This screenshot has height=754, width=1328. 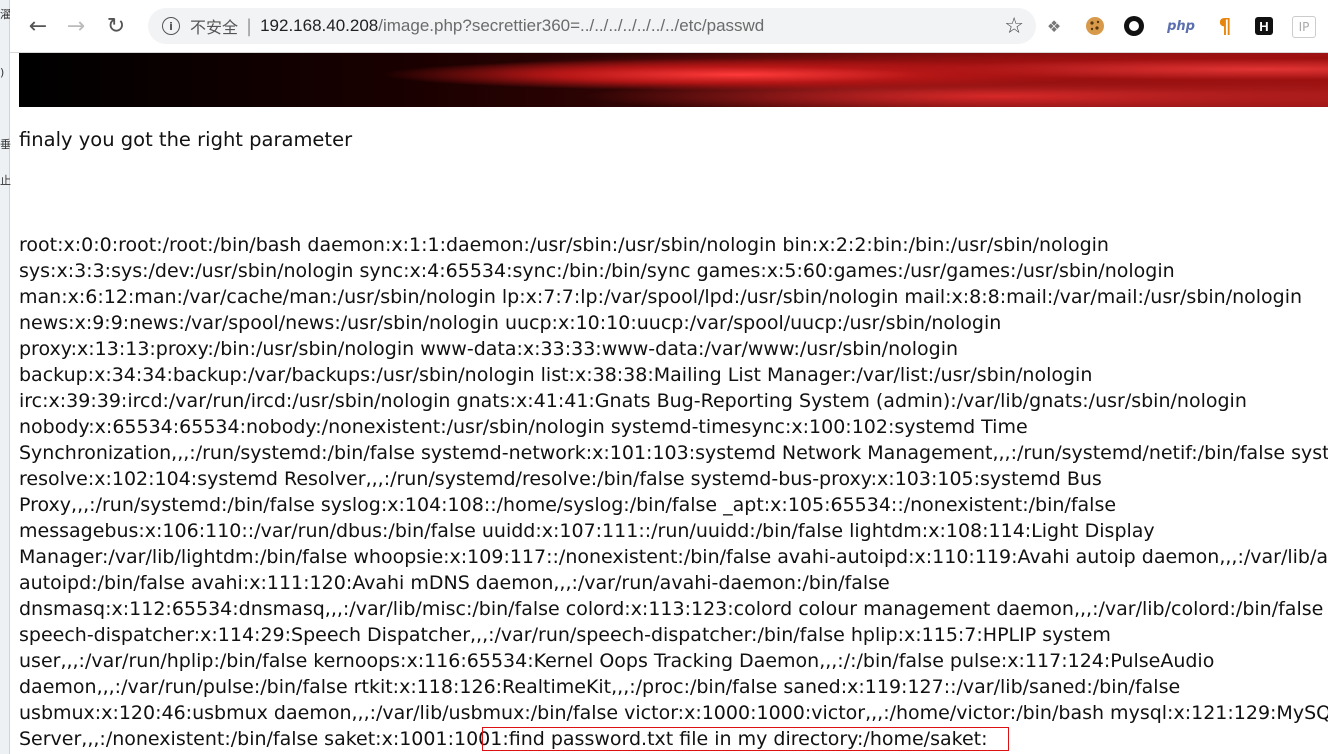 I want to click on circle-extension-icon, so click(x=1134, y=26).